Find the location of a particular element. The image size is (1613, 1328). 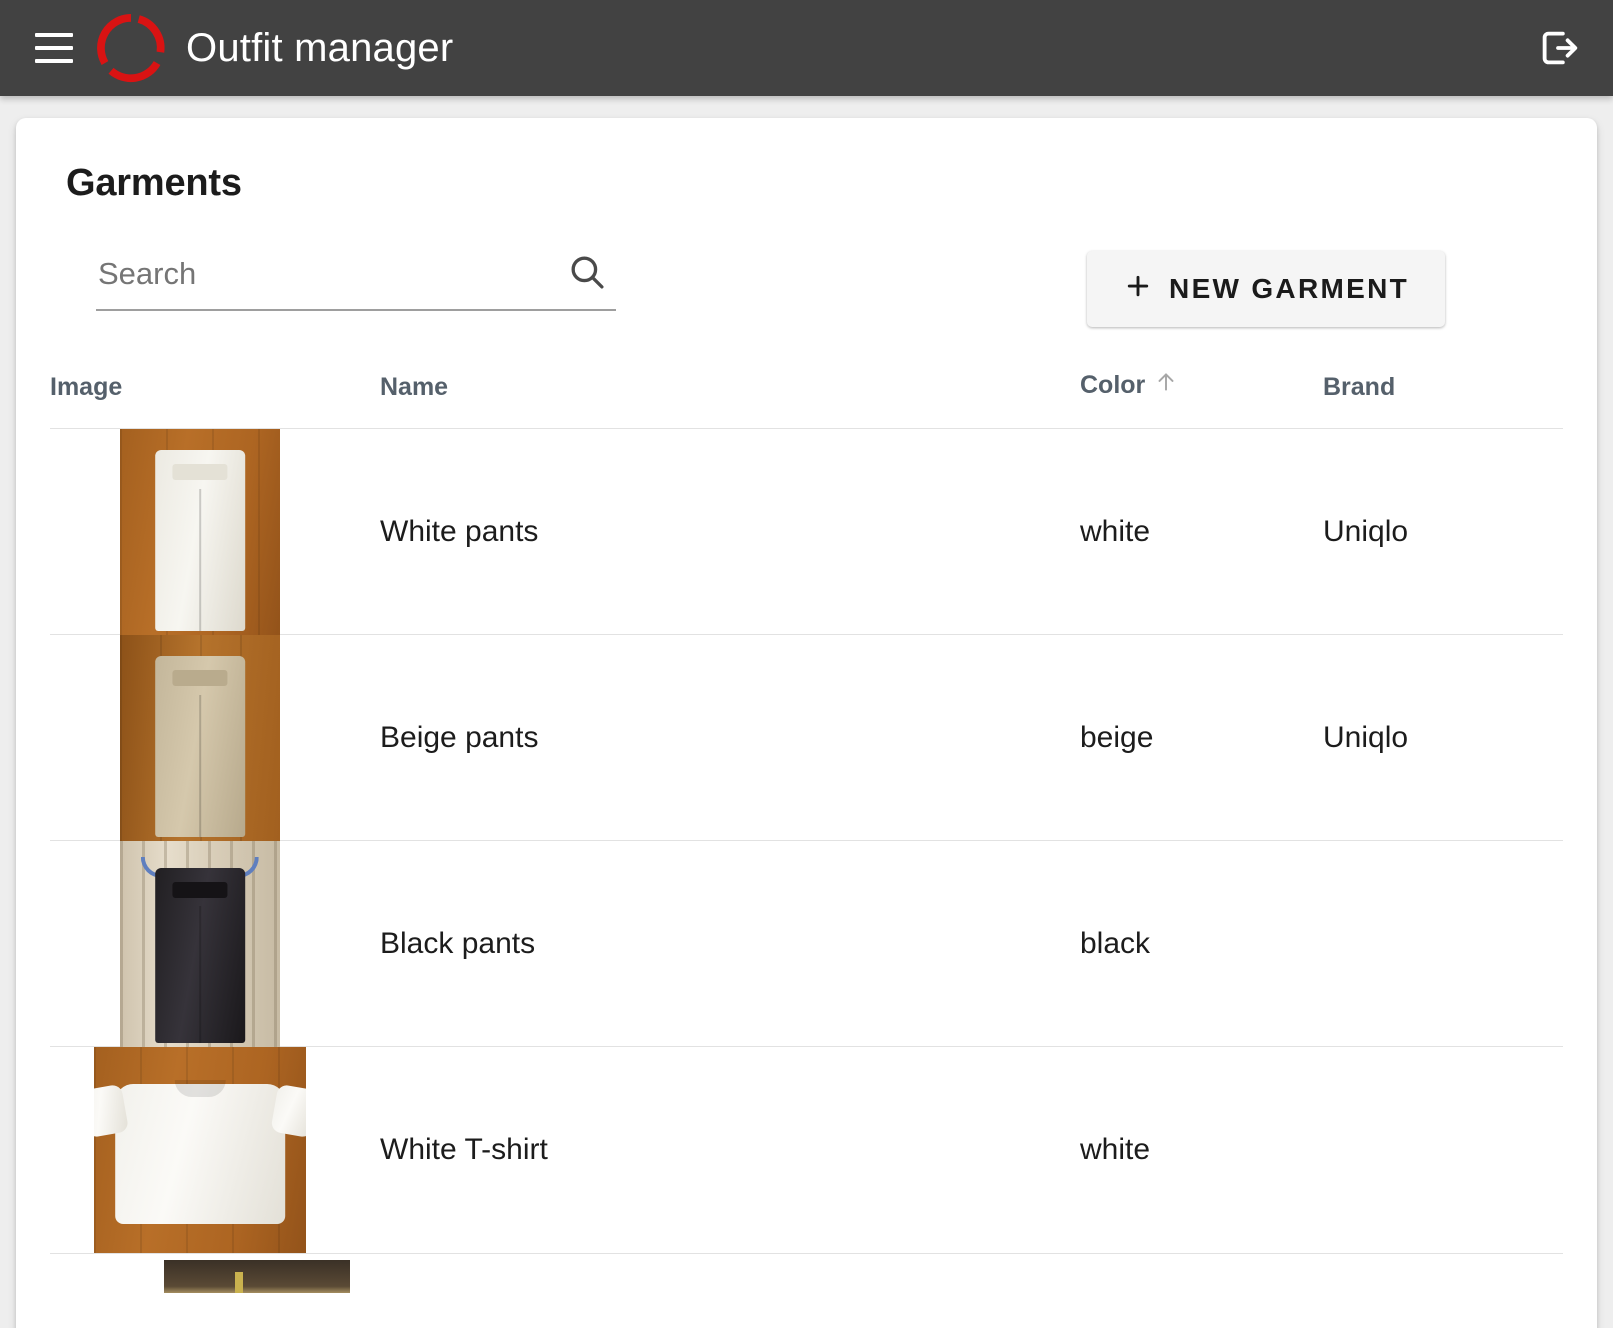

column-header-image: Image is located at coordinates (215, 399).